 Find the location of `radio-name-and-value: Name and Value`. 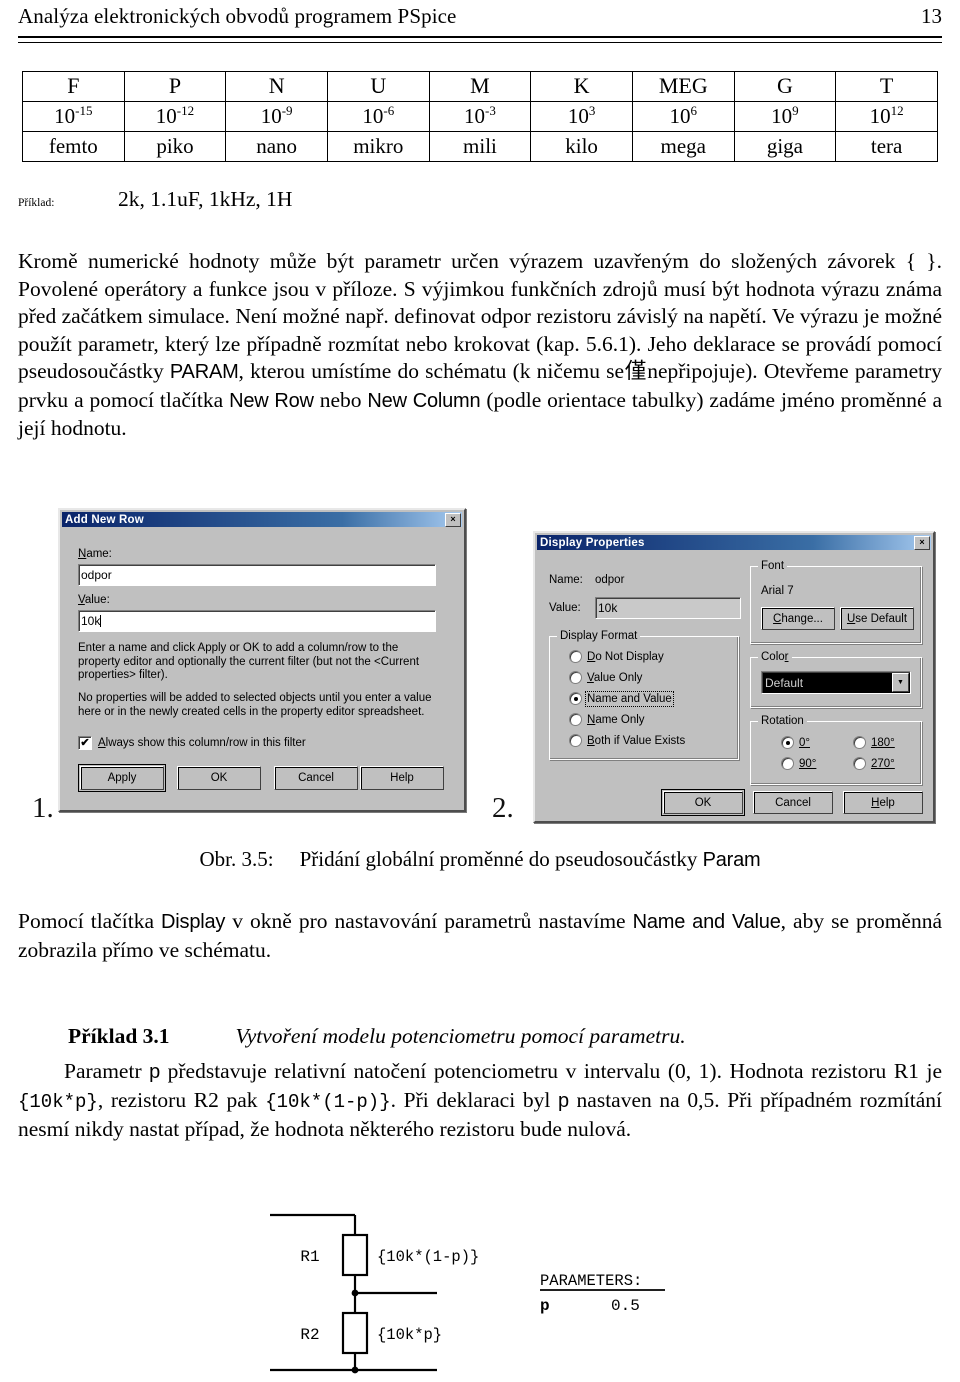

radio-name-and-value: Name and Value is located at coordinates (621, 698).